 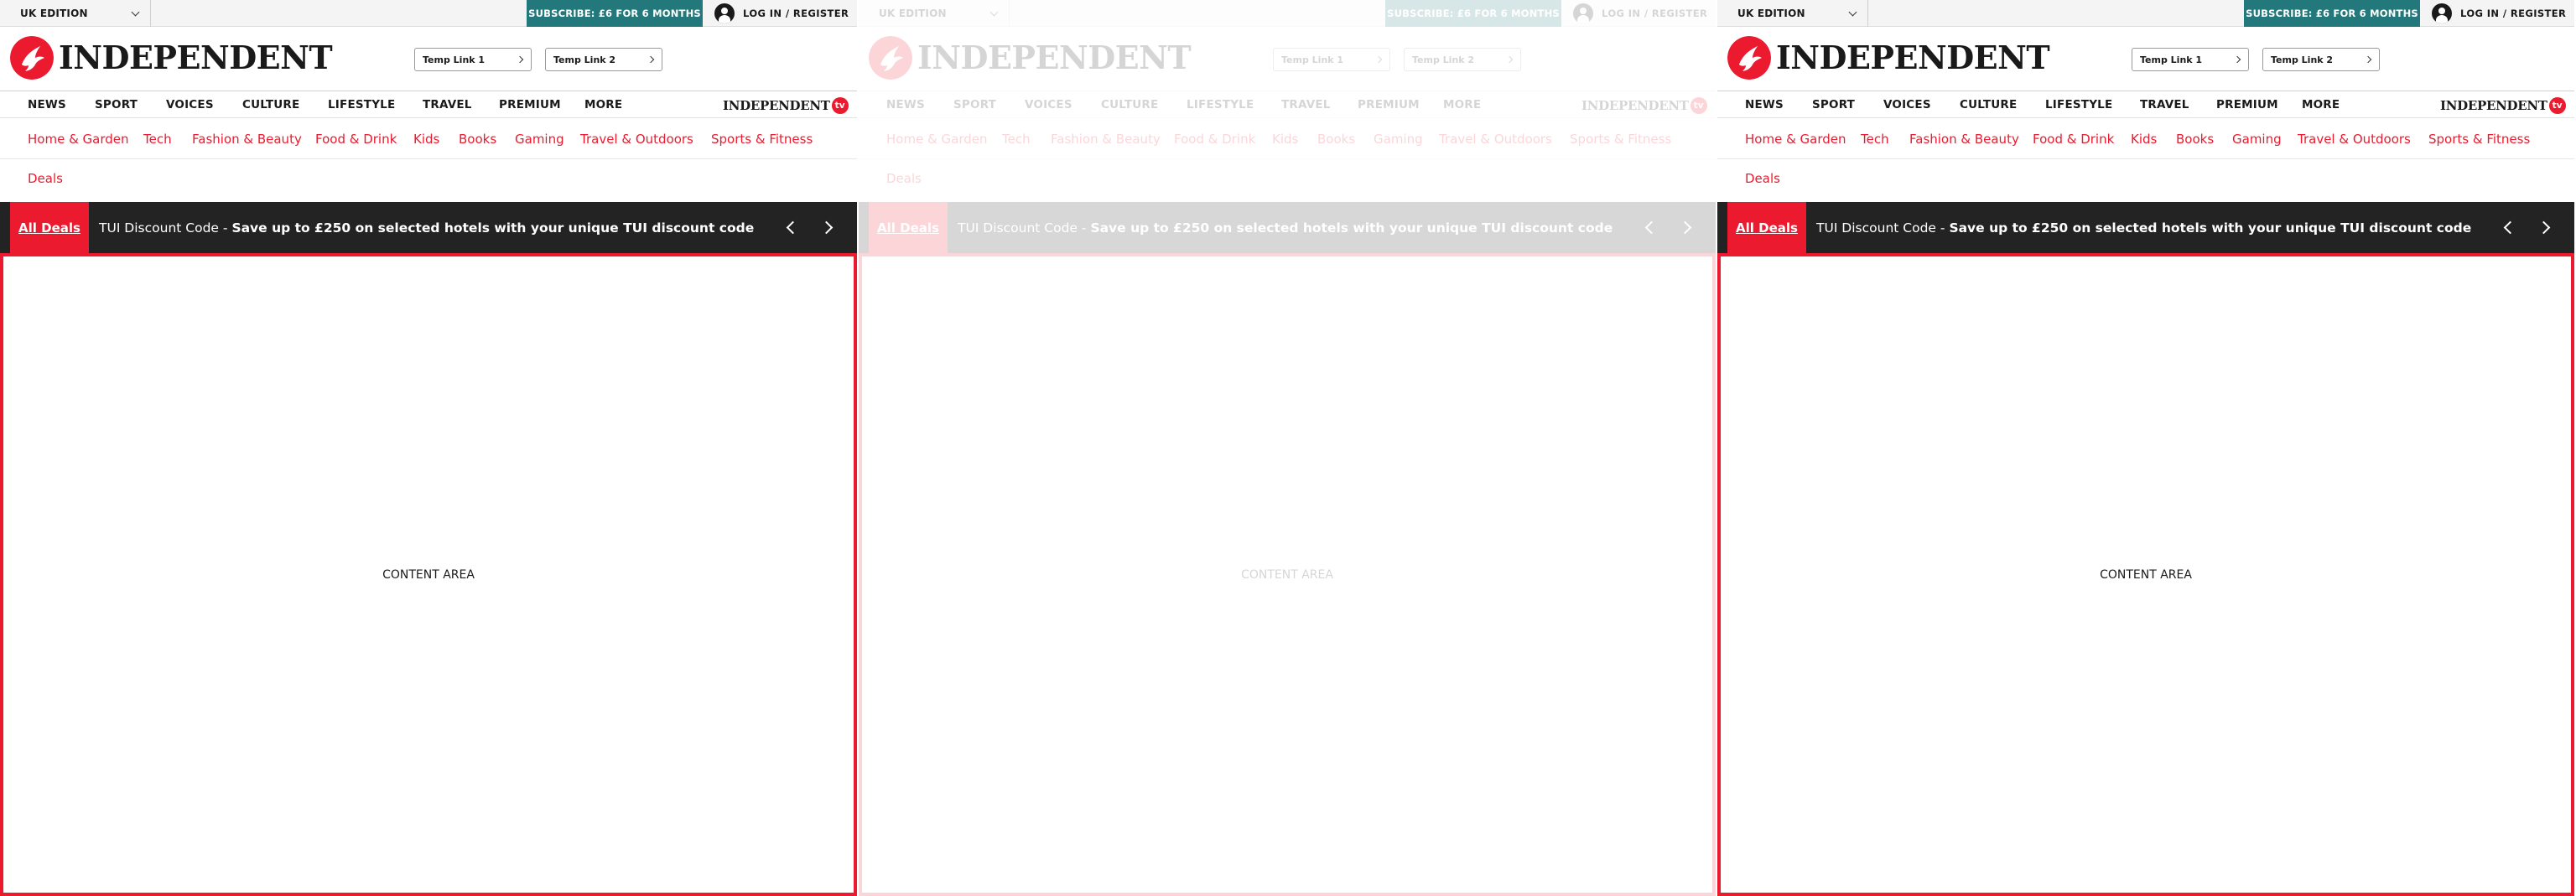 What do you see at coordinates (913, 14) in the screenshot?
I see `edition-label: UK EDITION` at bounding box center [913, 14].